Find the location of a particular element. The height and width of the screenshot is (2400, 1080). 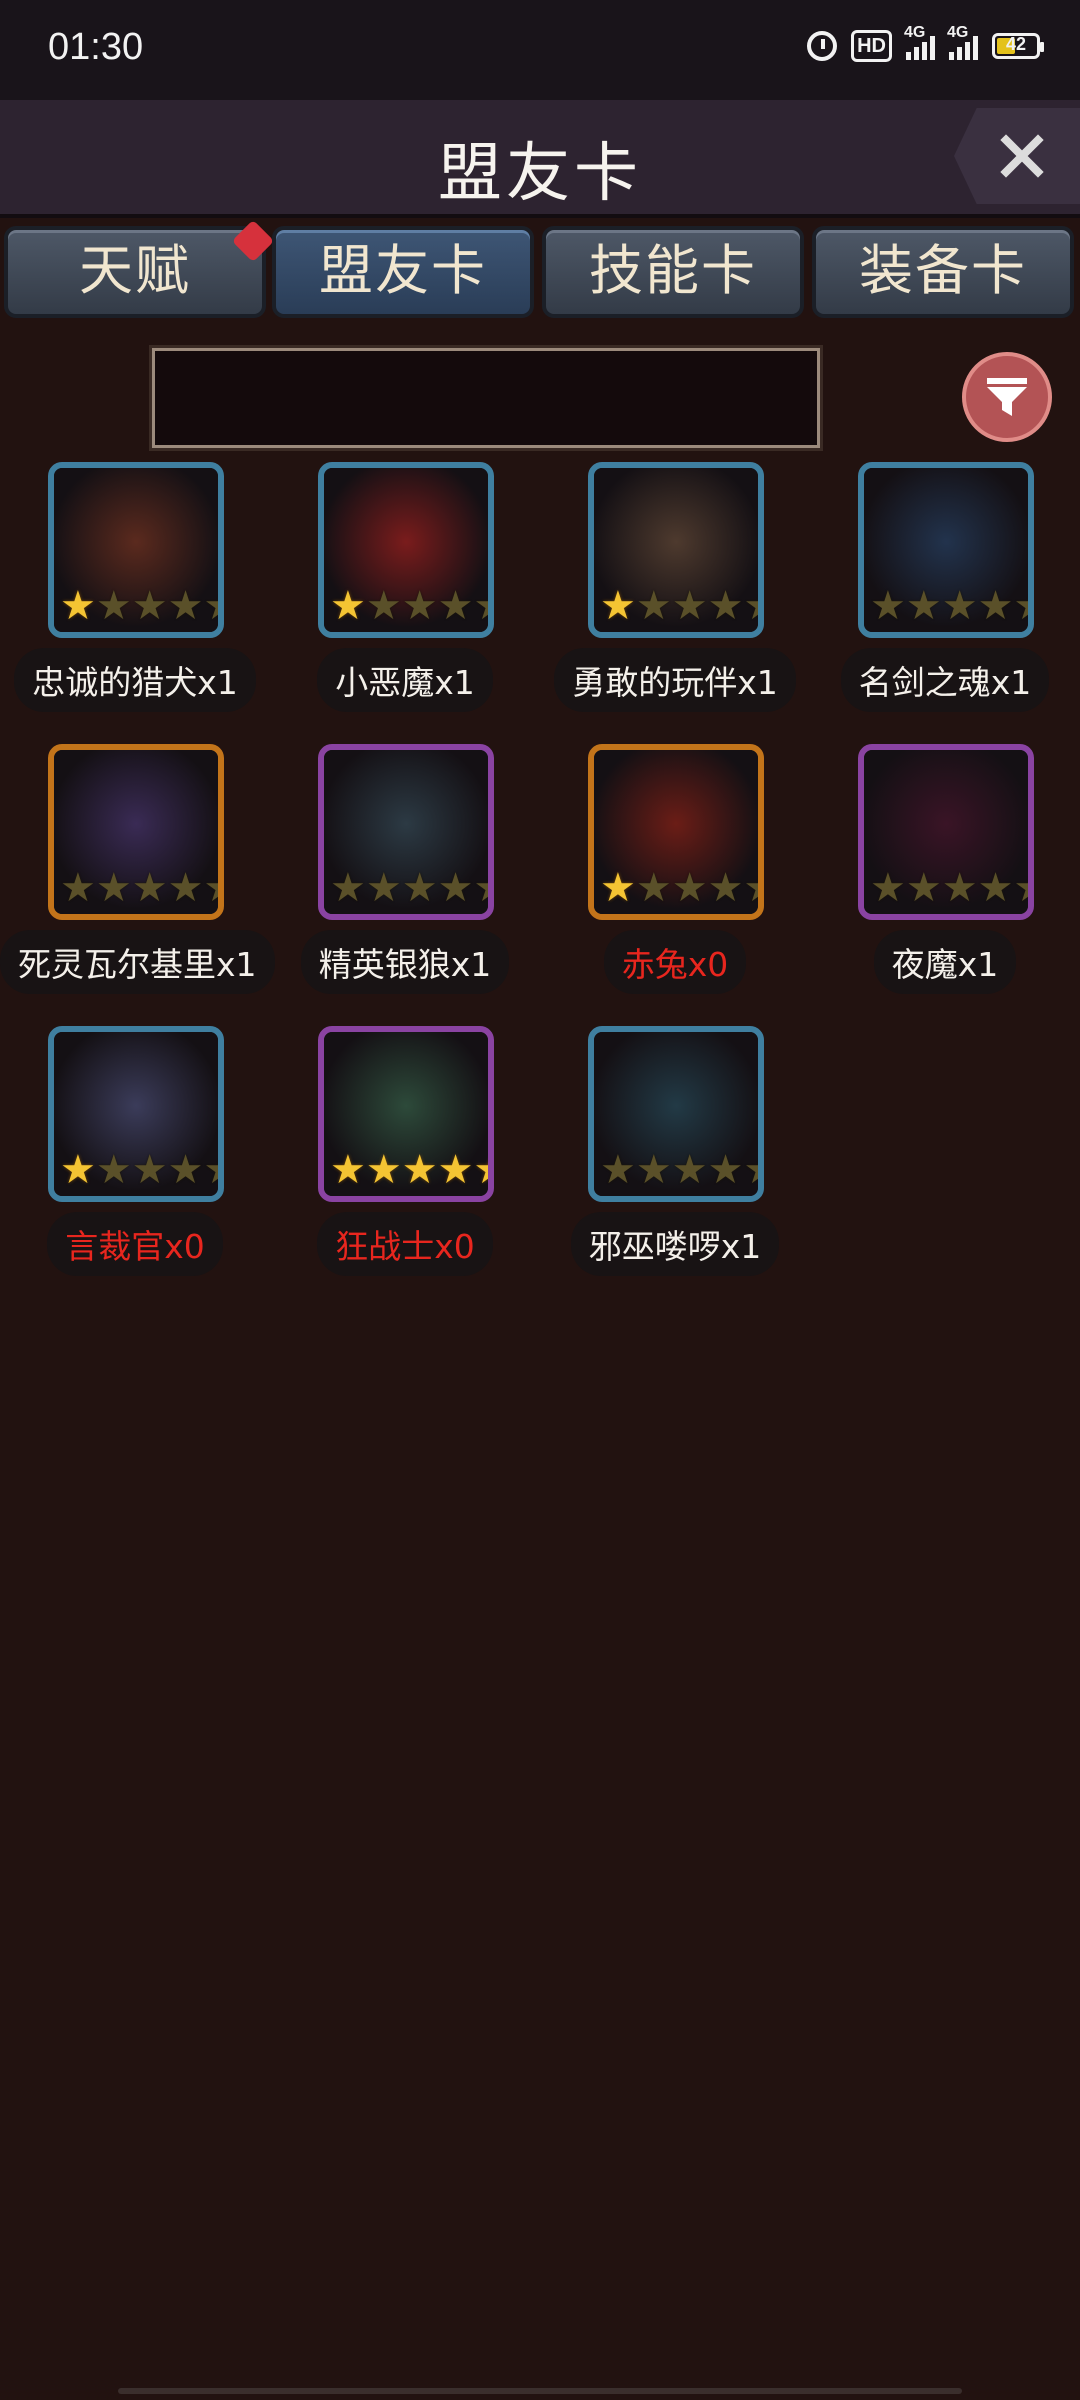

tab-label: 装备卡 is located at coordinates (943, 270).